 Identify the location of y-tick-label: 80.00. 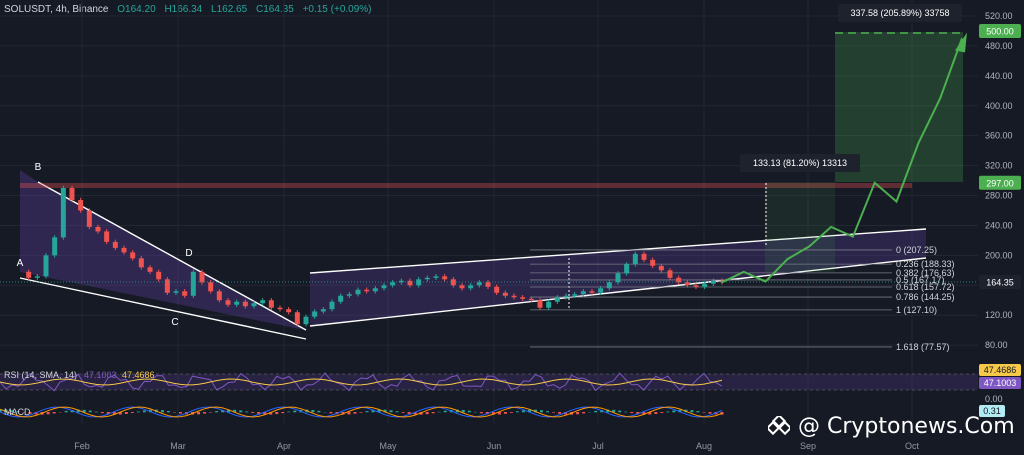
(996, 345).